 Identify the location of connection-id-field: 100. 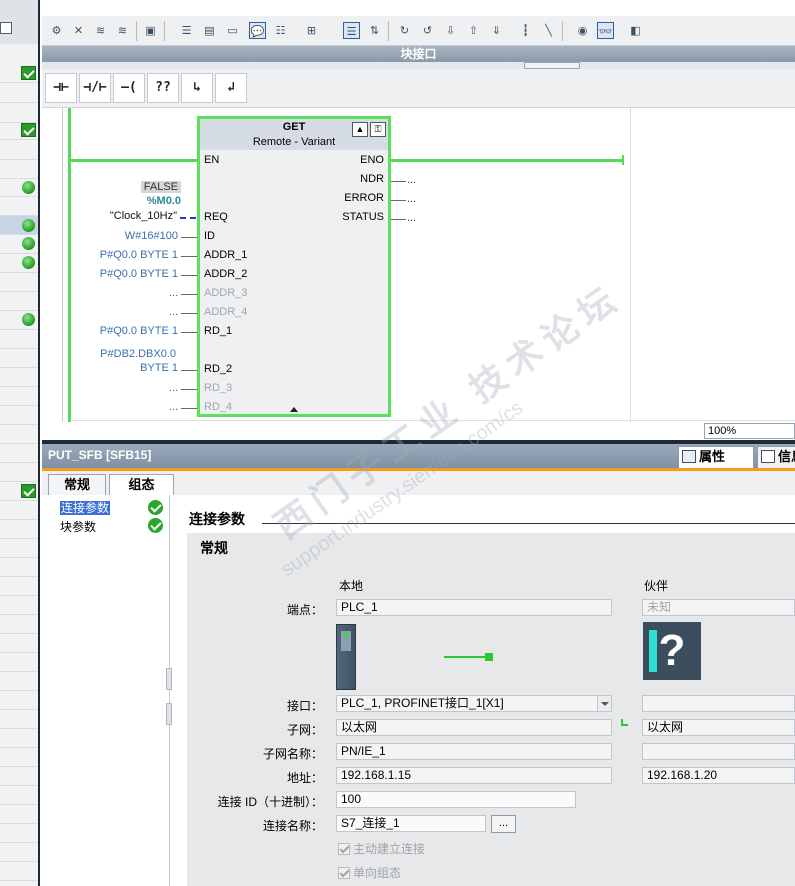
(456, 799).